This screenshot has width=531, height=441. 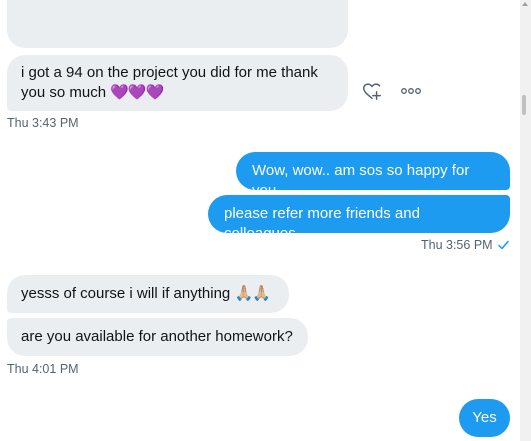 I want to click on message-bubble-outgoing: Yes, so click(x=484, y=418).